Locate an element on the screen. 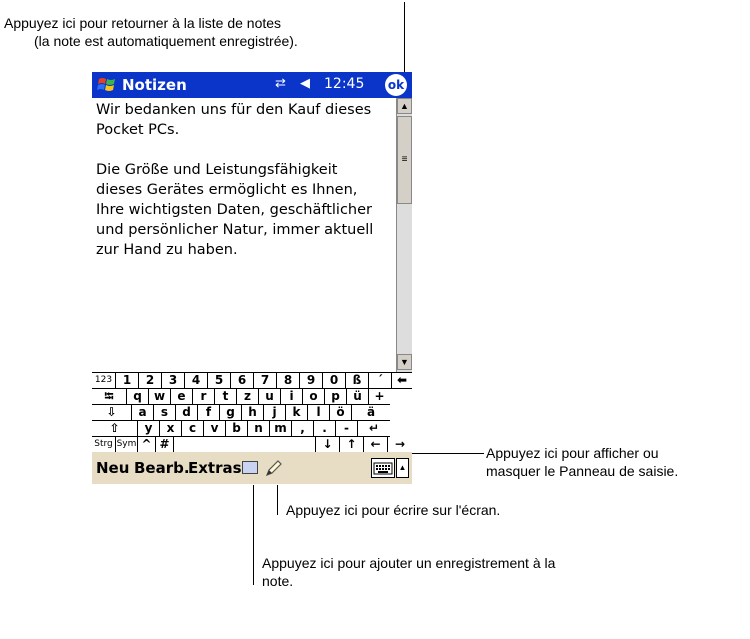 The image size is (750, 639). key: l is located at coordinates (319, 413).